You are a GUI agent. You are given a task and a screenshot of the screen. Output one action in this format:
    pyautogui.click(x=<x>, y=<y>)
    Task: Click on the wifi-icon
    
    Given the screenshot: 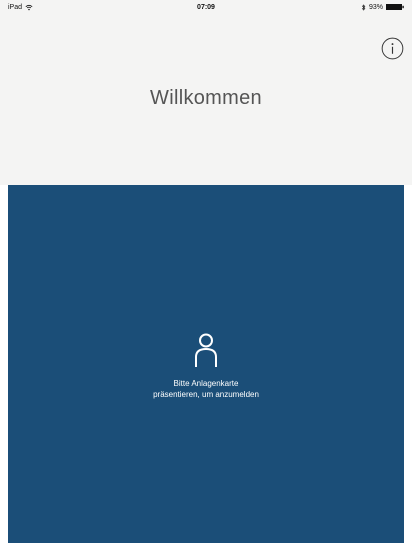 What is the action you would take?
    pyautogui.click(x=29, y=7)
    